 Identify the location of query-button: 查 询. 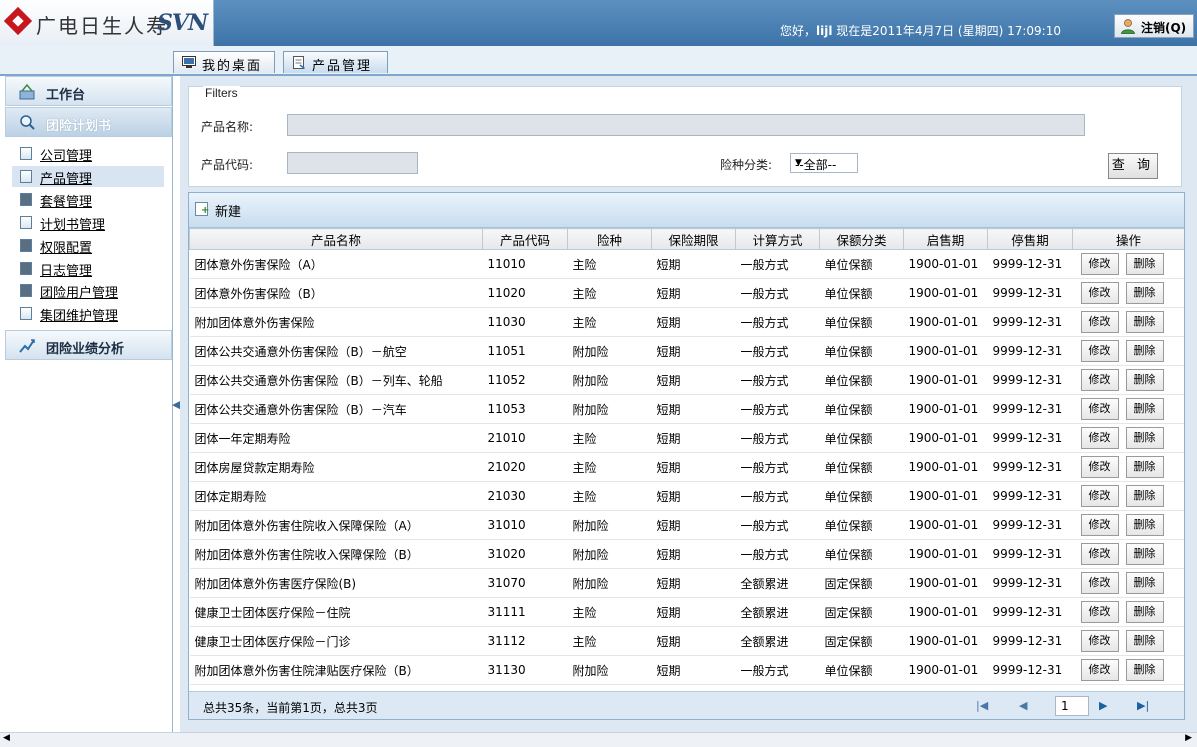
(1133, 166).